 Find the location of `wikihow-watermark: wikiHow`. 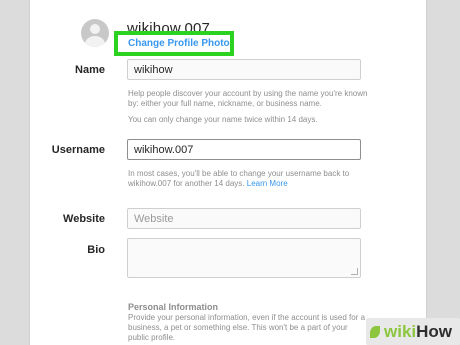

wikihow-watermark: wikiHow is located at coordinates (413, 331).